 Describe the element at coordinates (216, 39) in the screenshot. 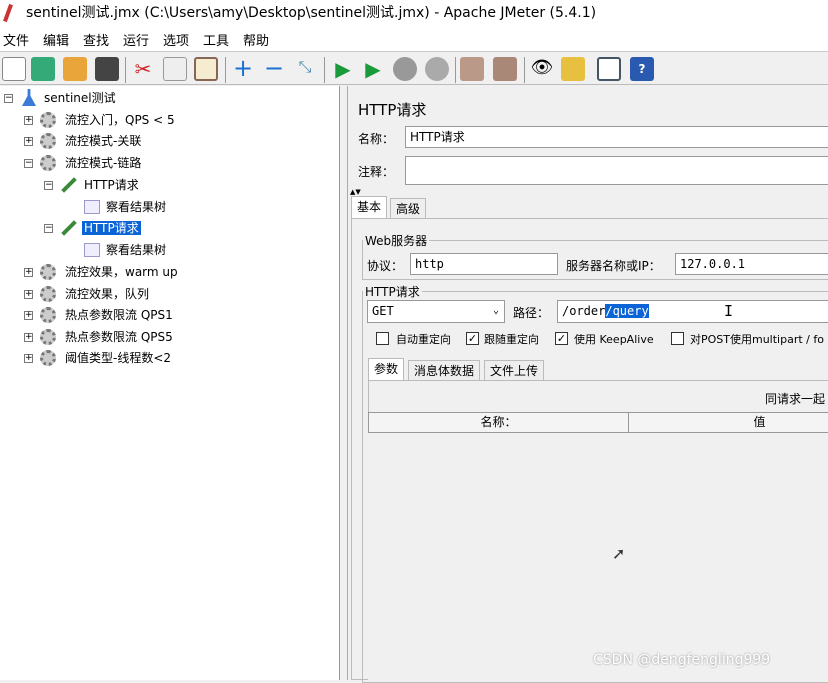

I see `menu-tools: 工具` at that location.